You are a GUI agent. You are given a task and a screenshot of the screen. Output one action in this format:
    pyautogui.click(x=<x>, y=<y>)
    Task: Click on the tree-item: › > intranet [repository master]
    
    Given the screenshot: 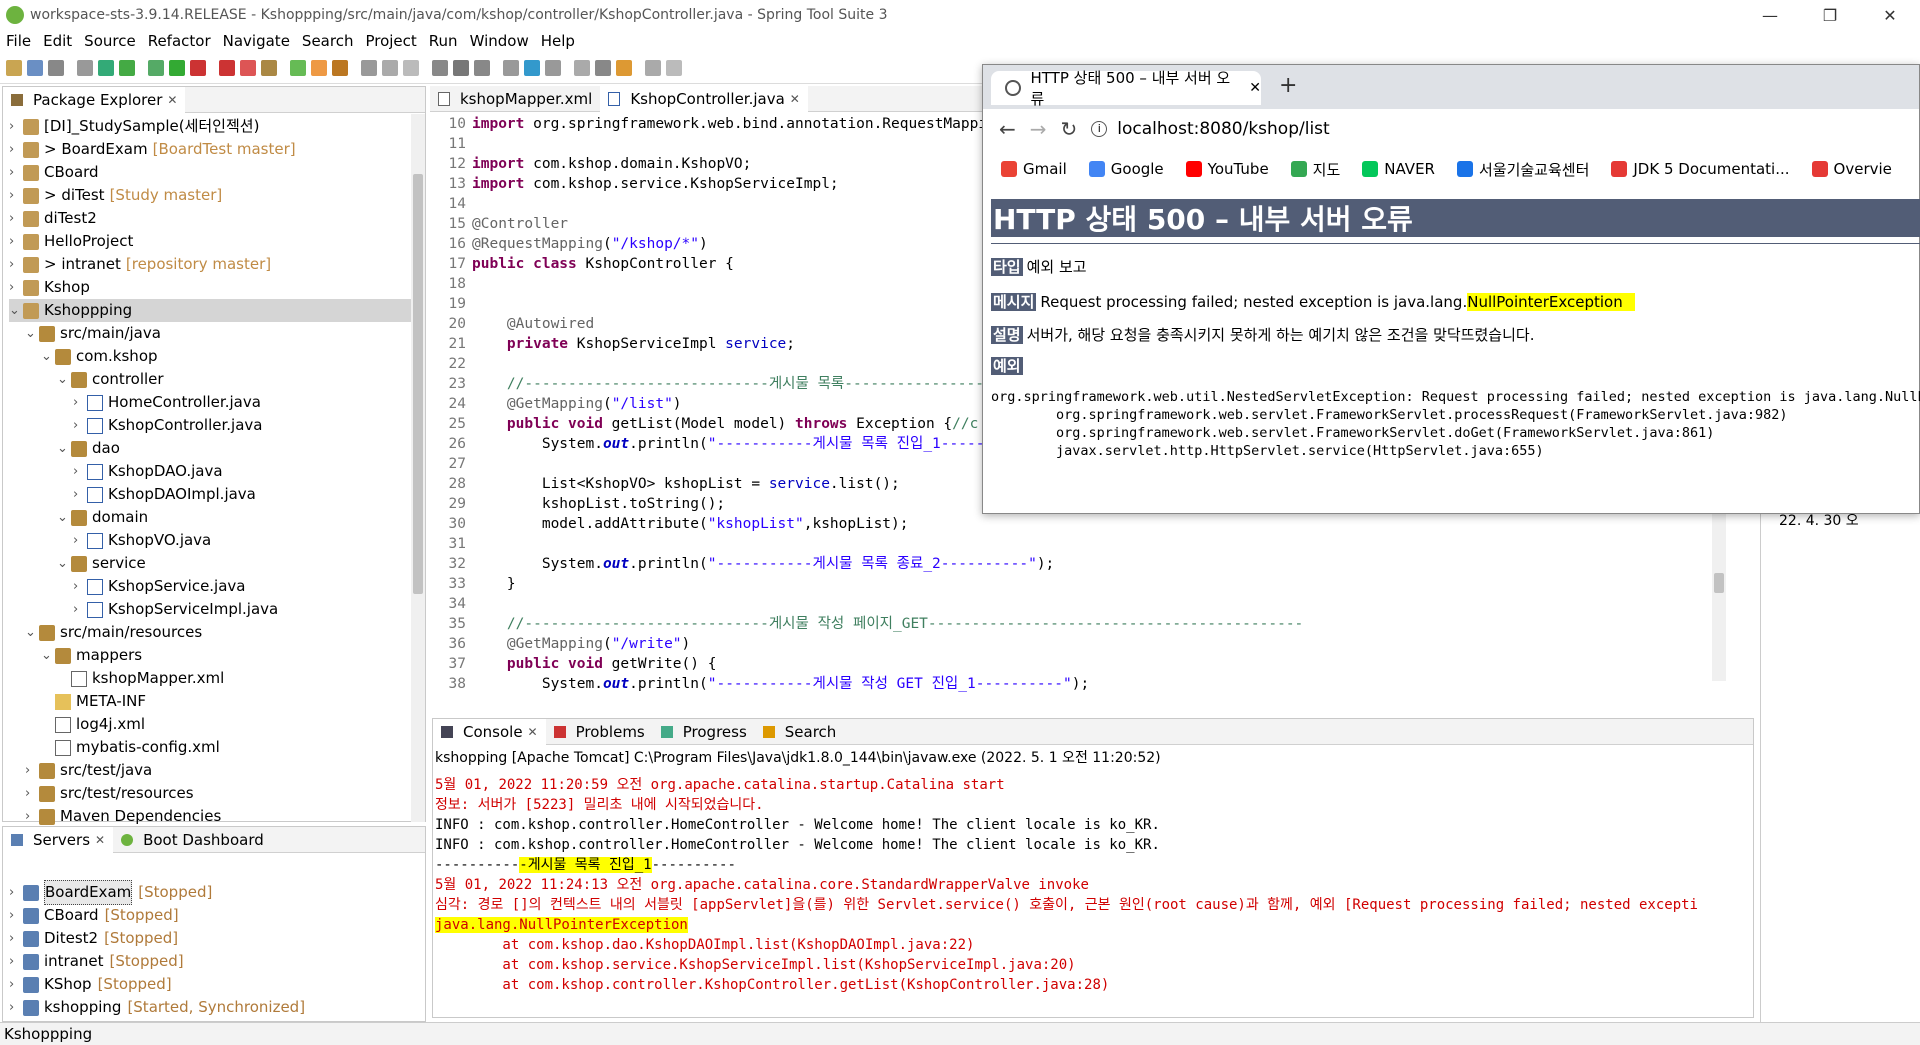 What is the action you would take?
    pyautogui.click(x=217, y=264)
    